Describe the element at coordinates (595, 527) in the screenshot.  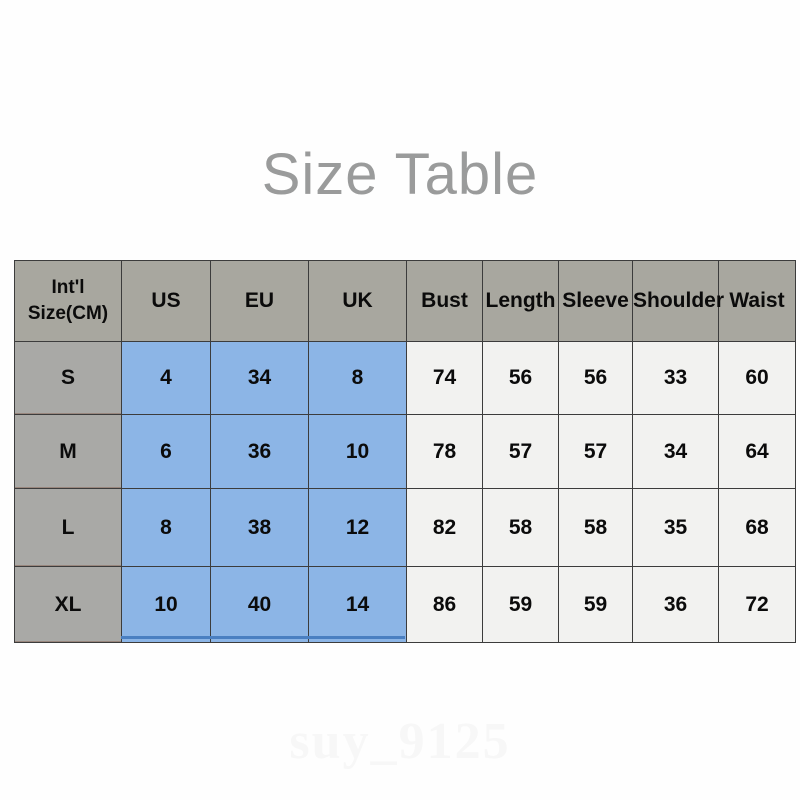
I see `cell-sleeve: 58` at that location.